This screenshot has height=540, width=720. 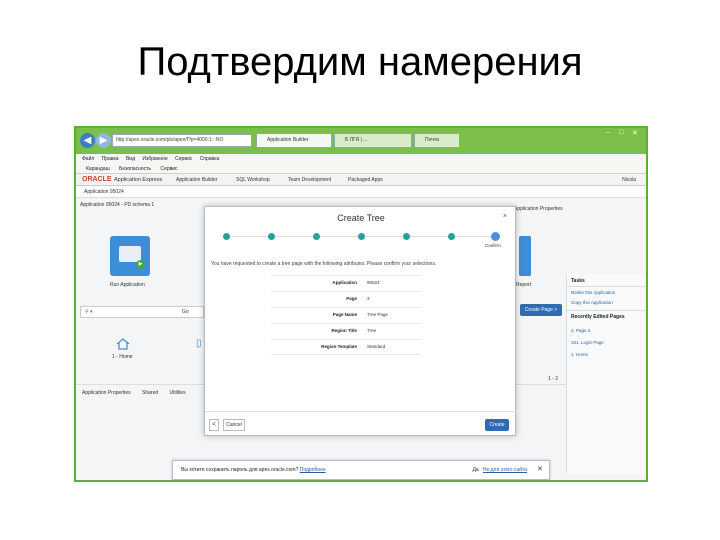 What do you see at coordinates (361, 411) in the screenshot?
I see `dialog-footer-divider` at bounding box center [361, 411].